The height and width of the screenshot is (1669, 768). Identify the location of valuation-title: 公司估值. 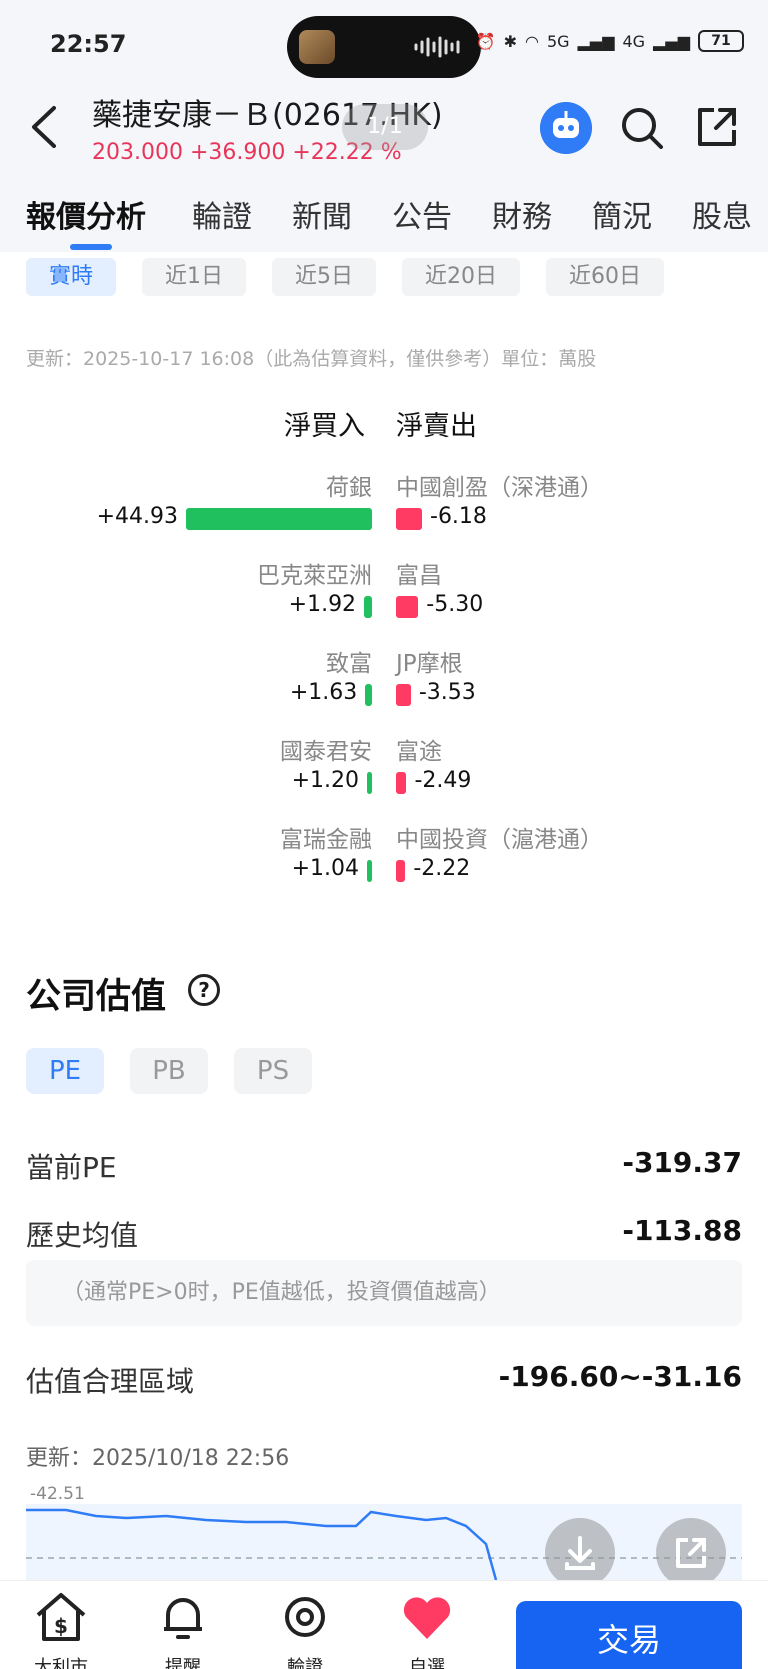
(96, 997).